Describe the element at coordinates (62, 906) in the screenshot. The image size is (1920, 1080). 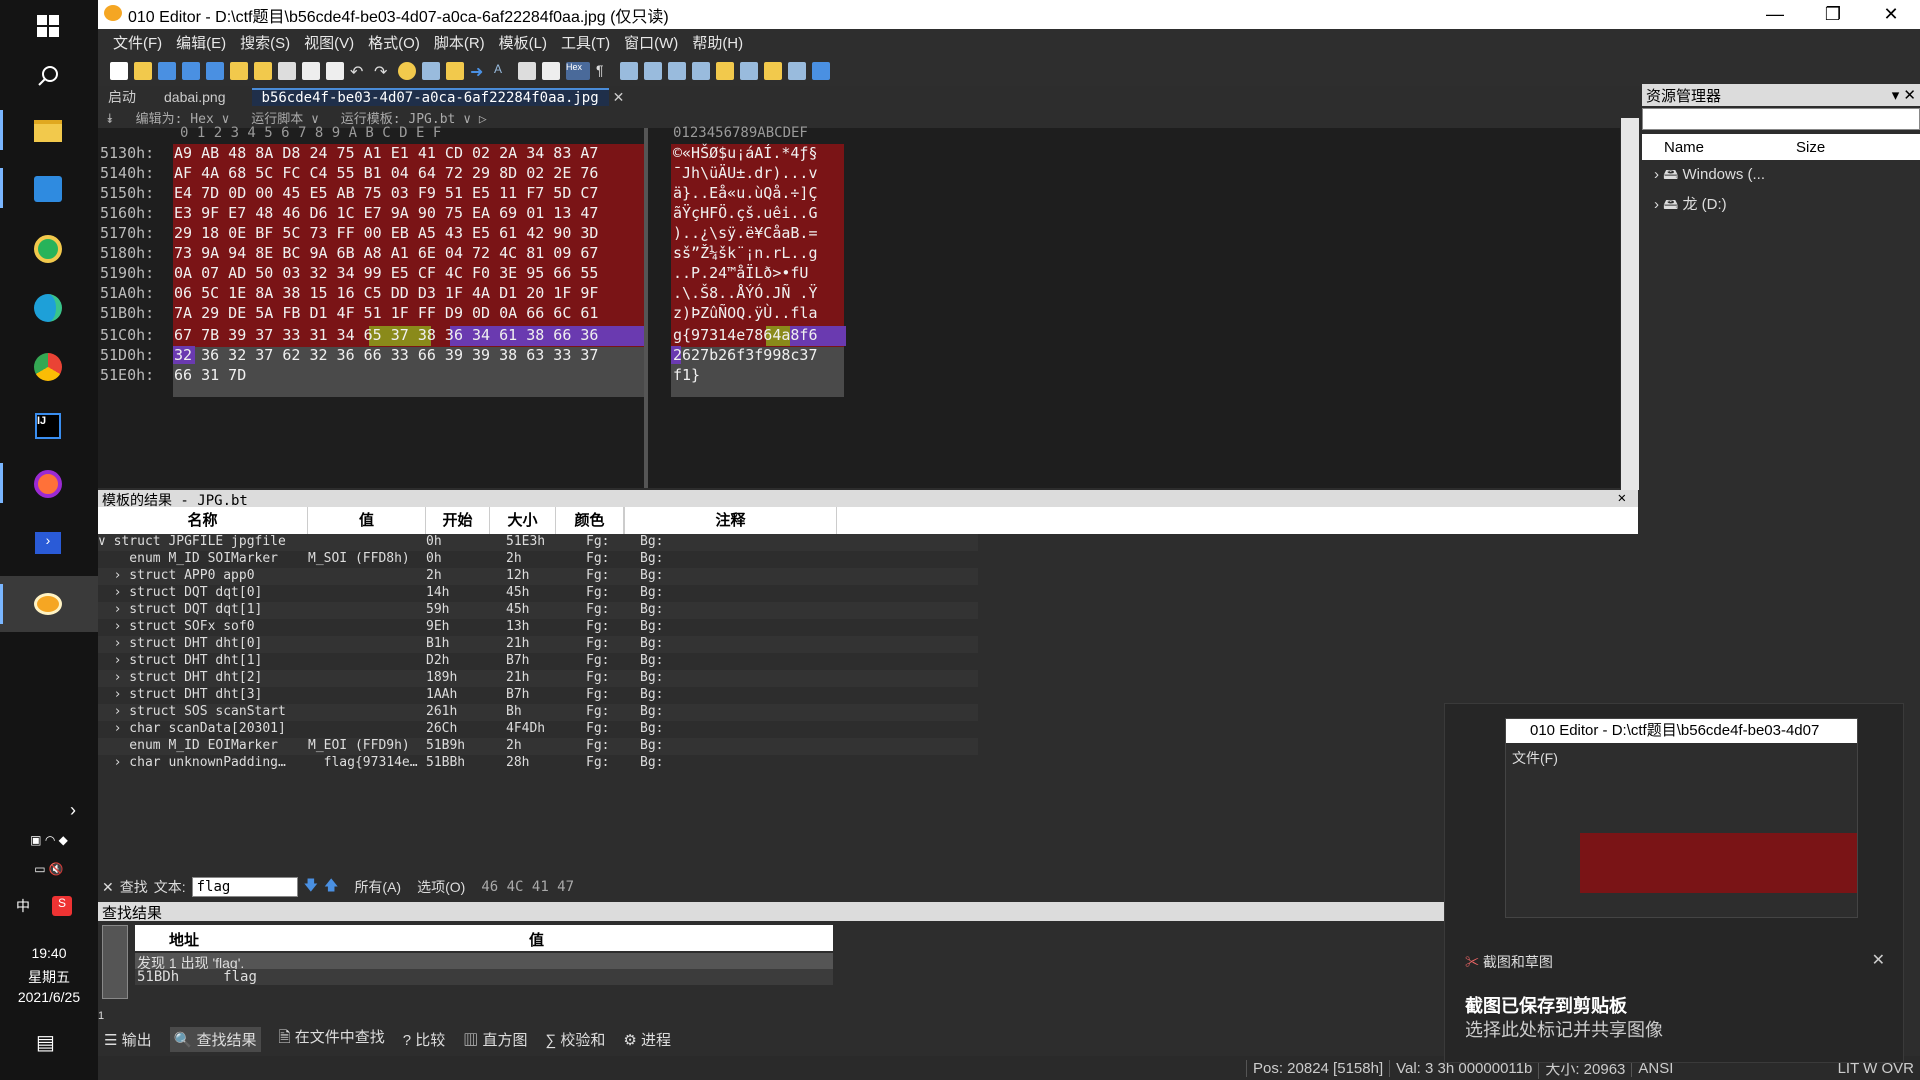
I see `sogou-icon: S` at that location.